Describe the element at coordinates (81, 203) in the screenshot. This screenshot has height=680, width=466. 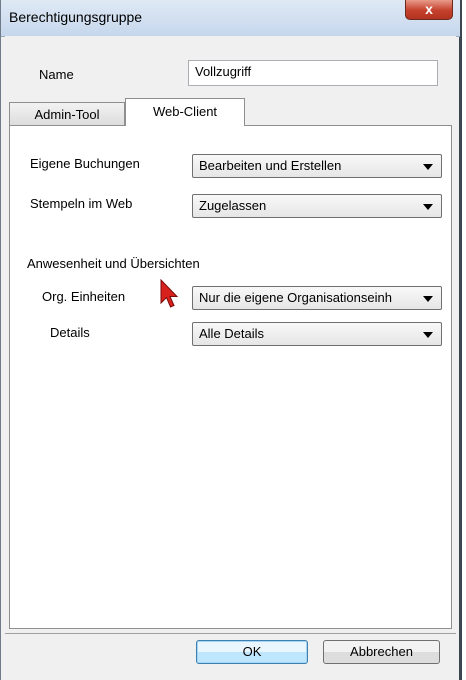
I see `stempeln-im-web-label: Stempeln im Web` at that location.